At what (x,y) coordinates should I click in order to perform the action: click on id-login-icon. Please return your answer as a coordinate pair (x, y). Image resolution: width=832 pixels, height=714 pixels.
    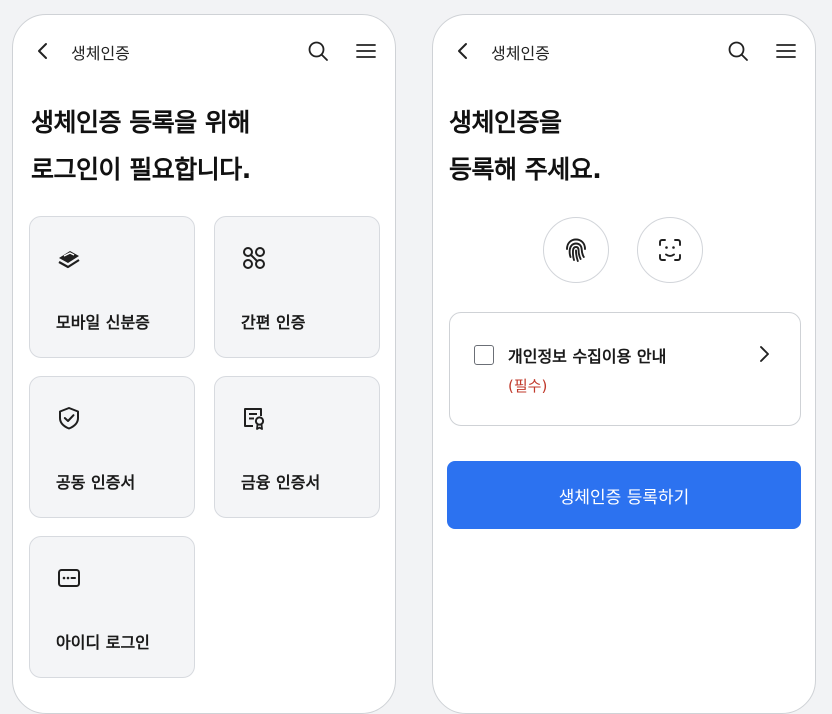
    Looking at the image, I should click on (69, 578).